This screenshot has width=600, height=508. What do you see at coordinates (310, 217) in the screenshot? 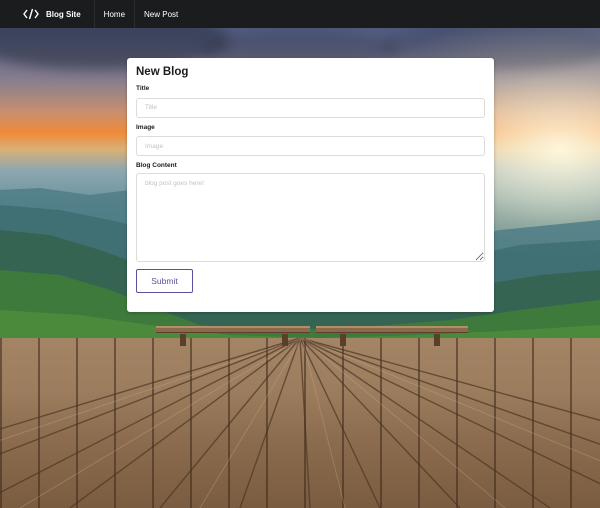
I see `content-textarea` at bounding box center [310, 217].